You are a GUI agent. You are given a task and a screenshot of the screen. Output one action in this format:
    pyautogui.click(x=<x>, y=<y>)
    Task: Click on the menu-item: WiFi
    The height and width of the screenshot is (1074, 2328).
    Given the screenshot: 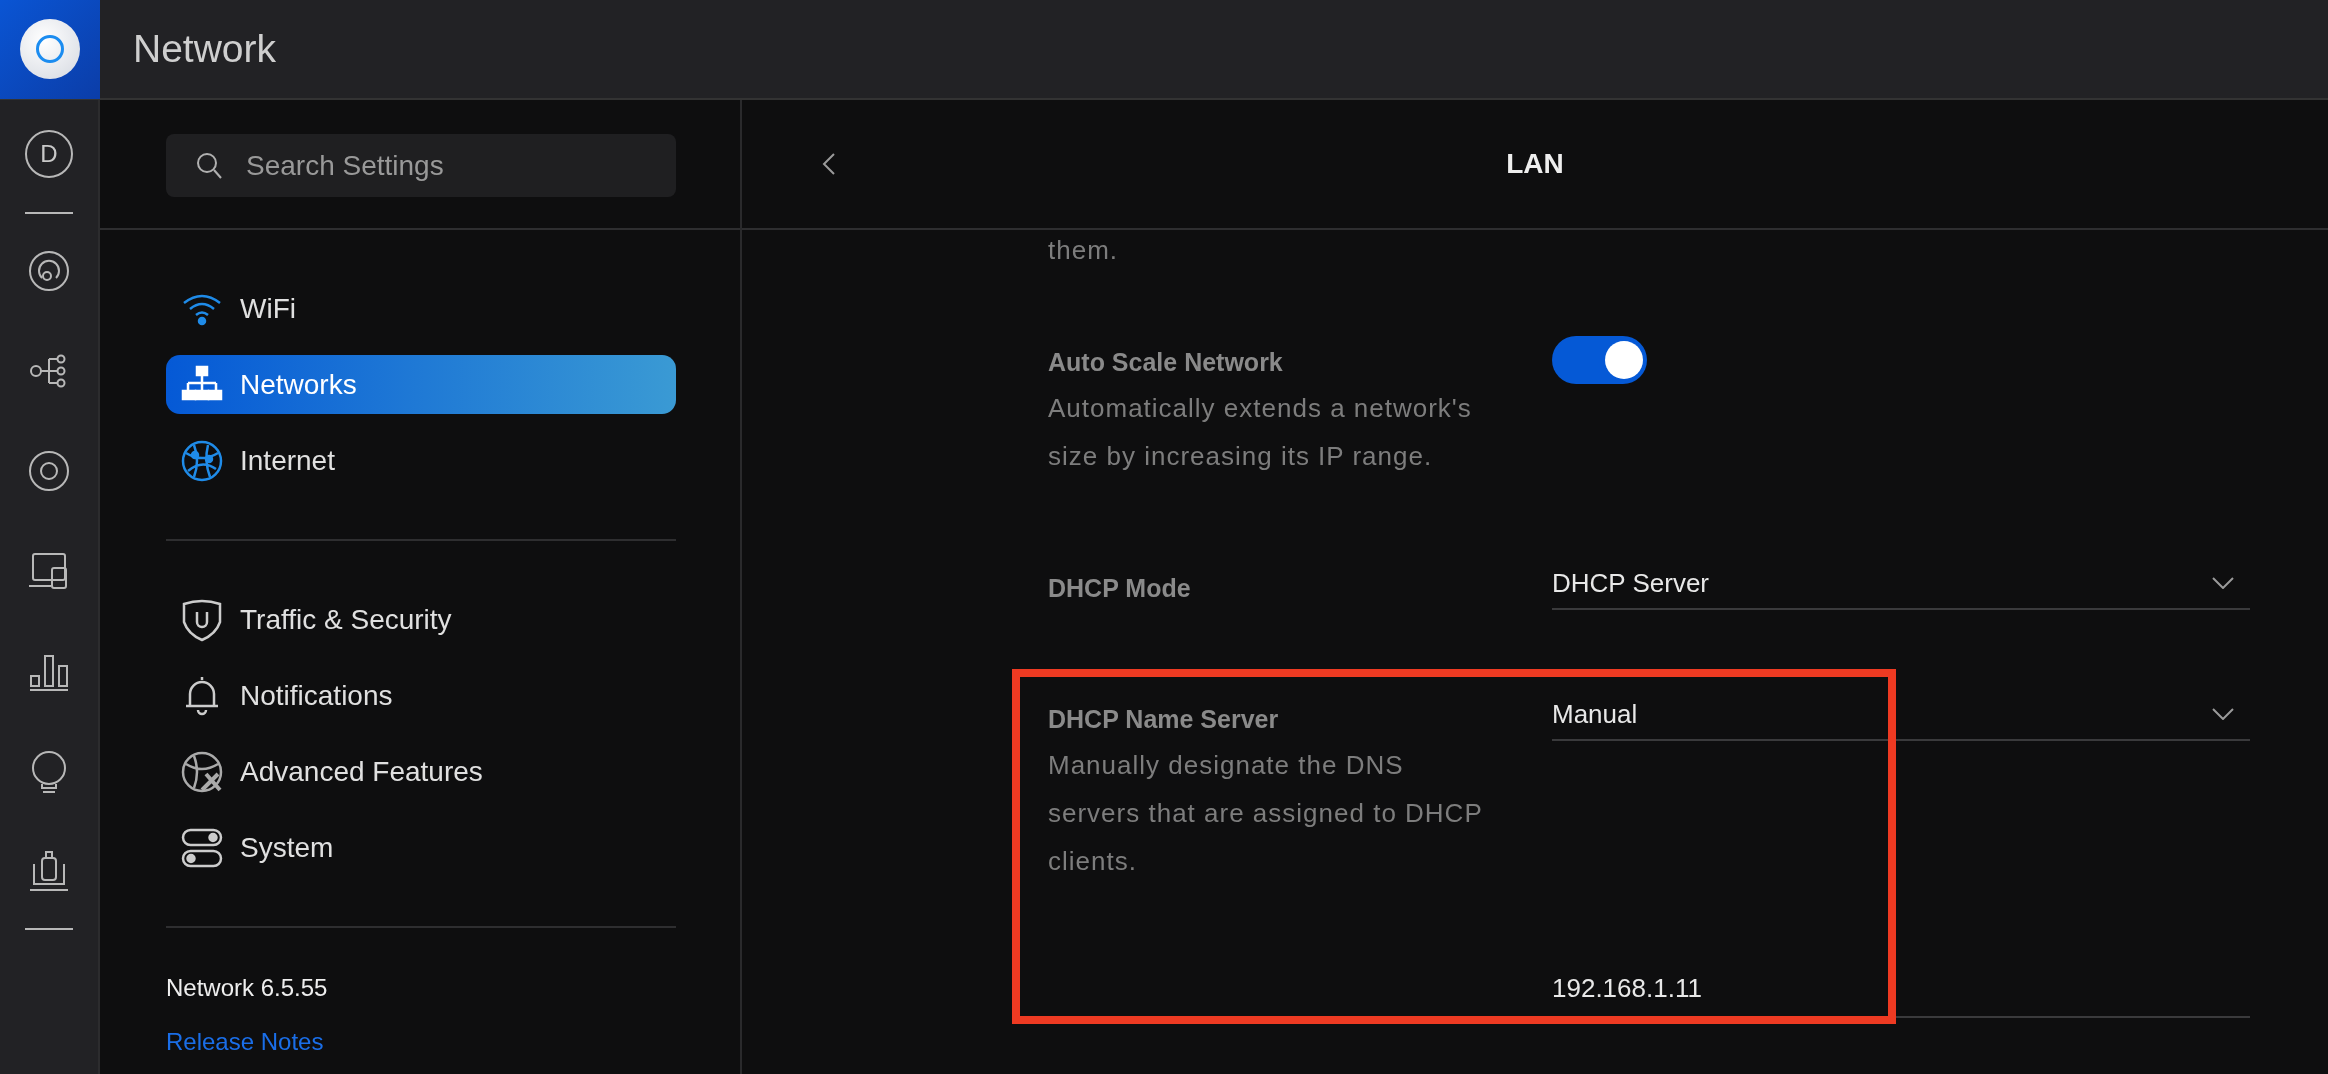 What is the action you would take?
    pyautogui.click(x=421, y=308)
    